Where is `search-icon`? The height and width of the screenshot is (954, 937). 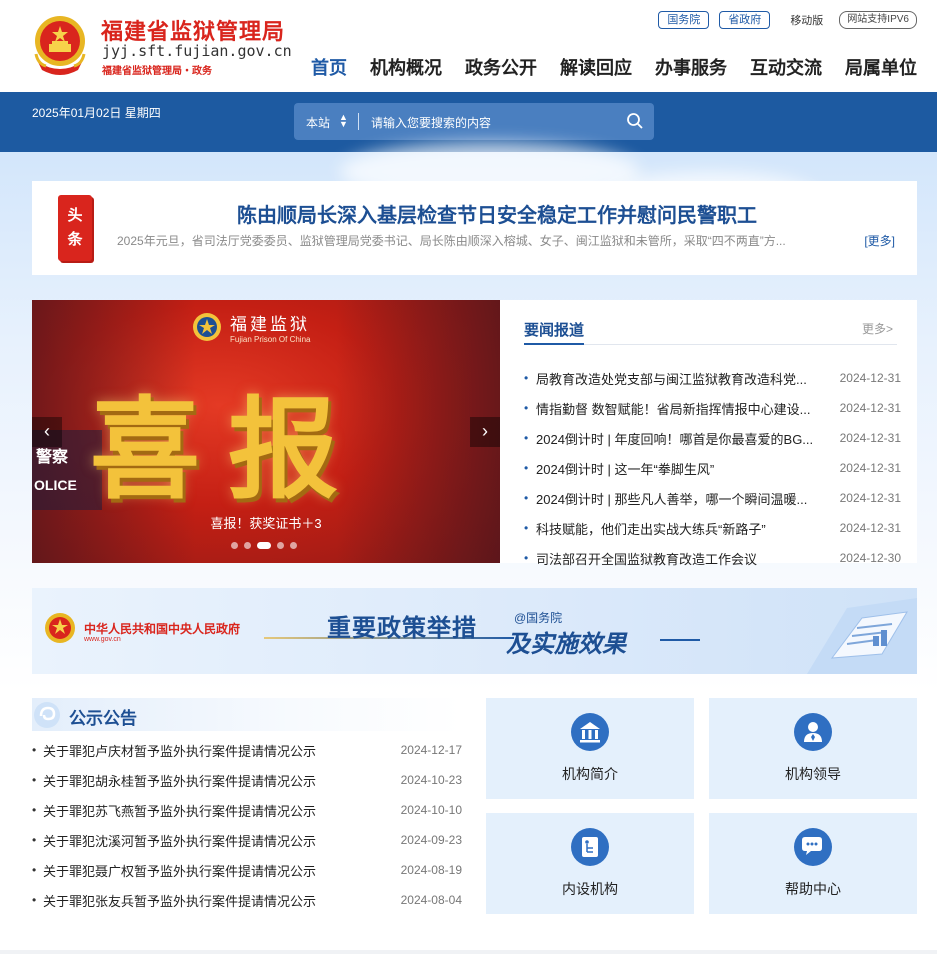 search-icon is located at coordinates (635, 121).